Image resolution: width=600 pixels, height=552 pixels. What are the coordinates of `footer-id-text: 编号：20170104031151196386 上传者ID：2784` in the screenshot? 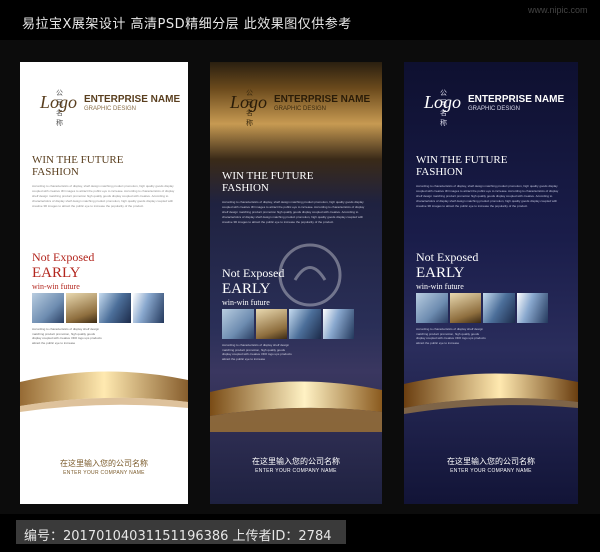 It's located at (178, 536).